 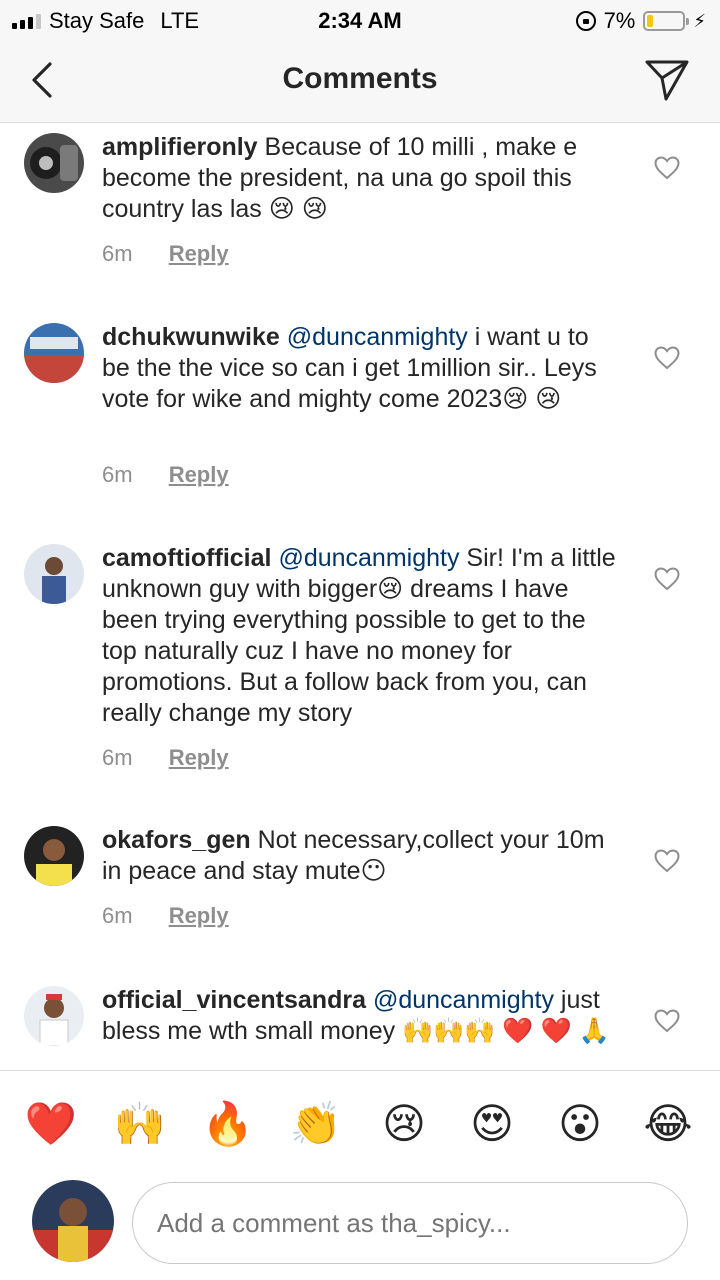 What do you see at coordinates (619, 20) in the screenshot?
I see `battery-percent: 7%` at bounding box center [619, 20].